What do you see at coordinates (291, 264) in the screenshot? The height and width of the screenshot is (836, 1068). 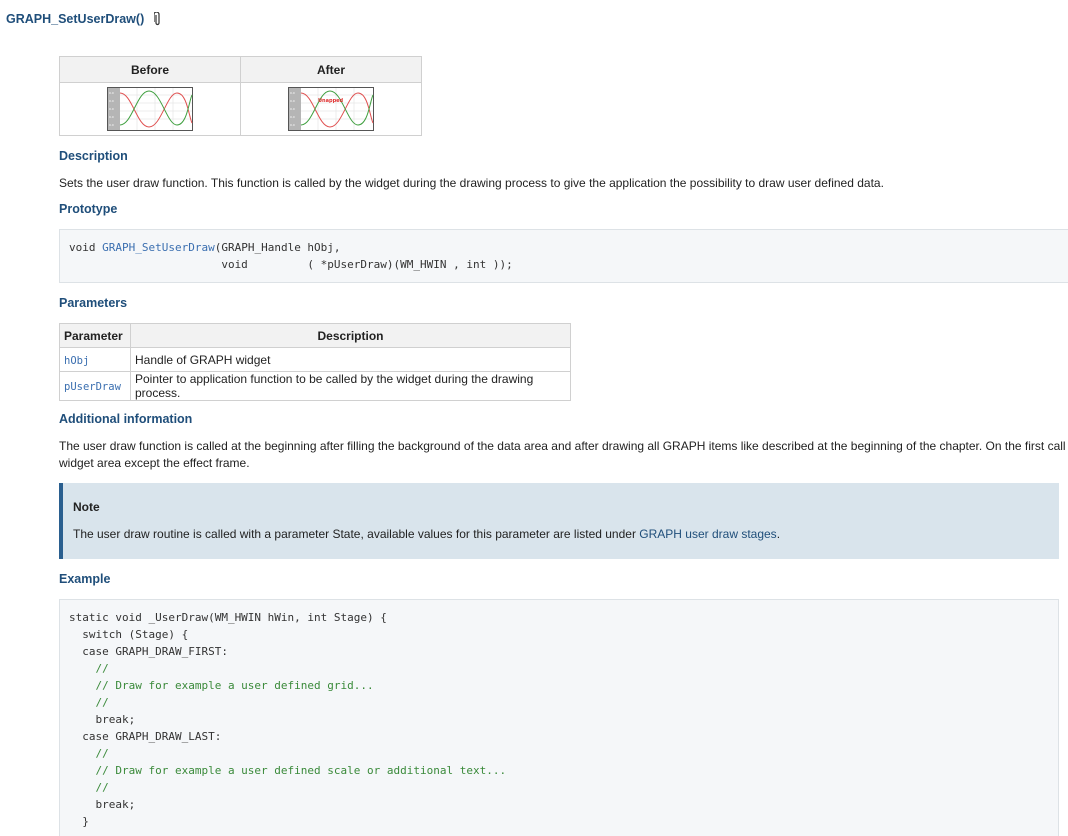 I see `prototype-line2: void ( *pUserDraw)(WM_HWIN , int ));` at bounding box center [291, 264].